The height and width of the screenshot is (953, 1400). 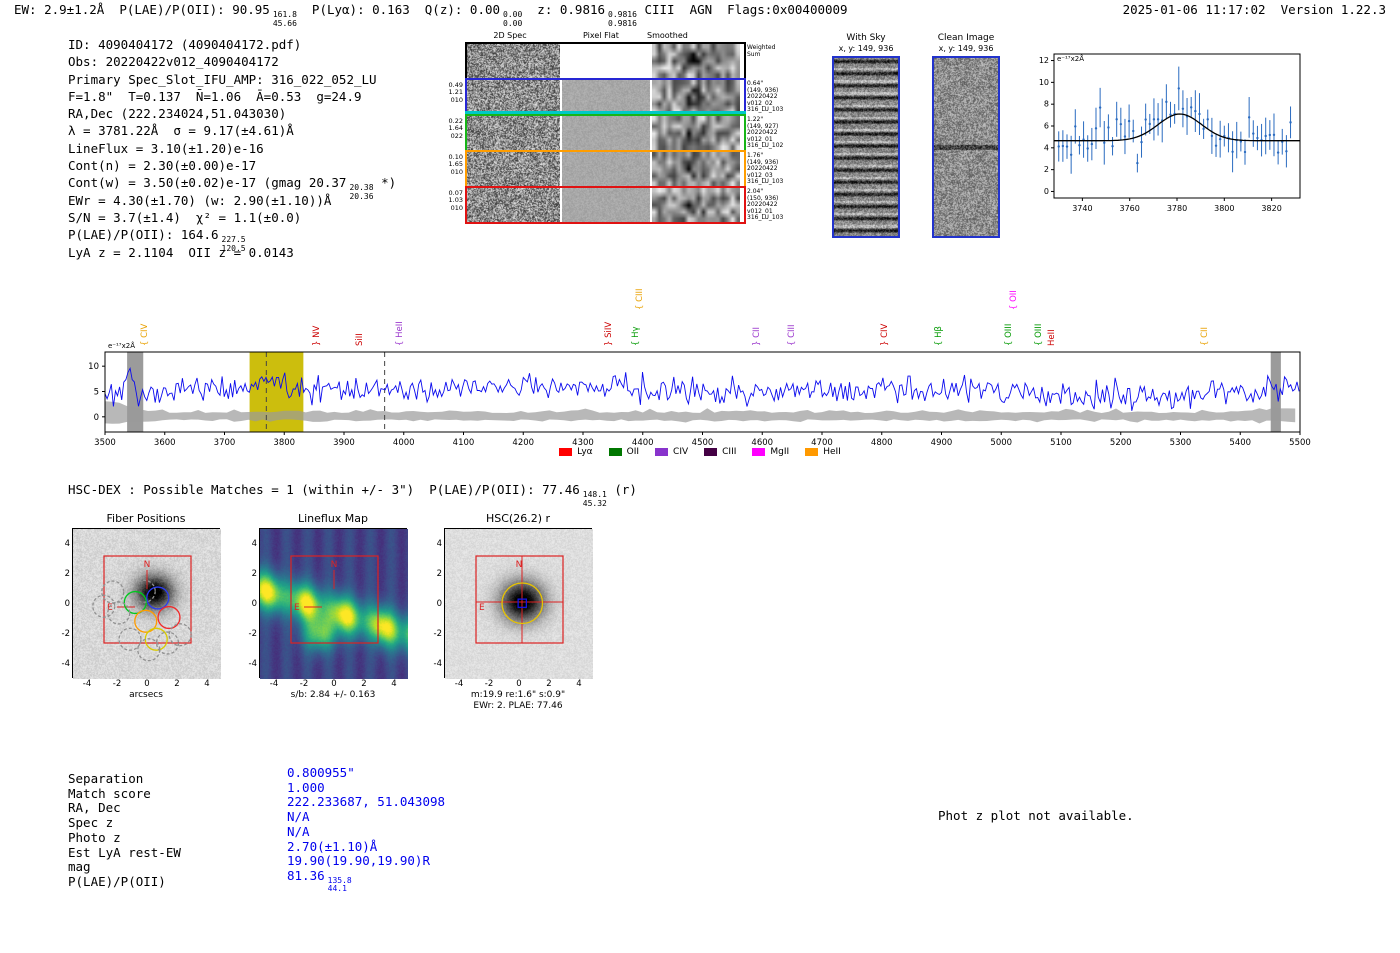 I want to click on info-line: F=1.8" T=0.137 N̄=1.06 Ā=0.53 g=24.9, so click(x=215, y=96).